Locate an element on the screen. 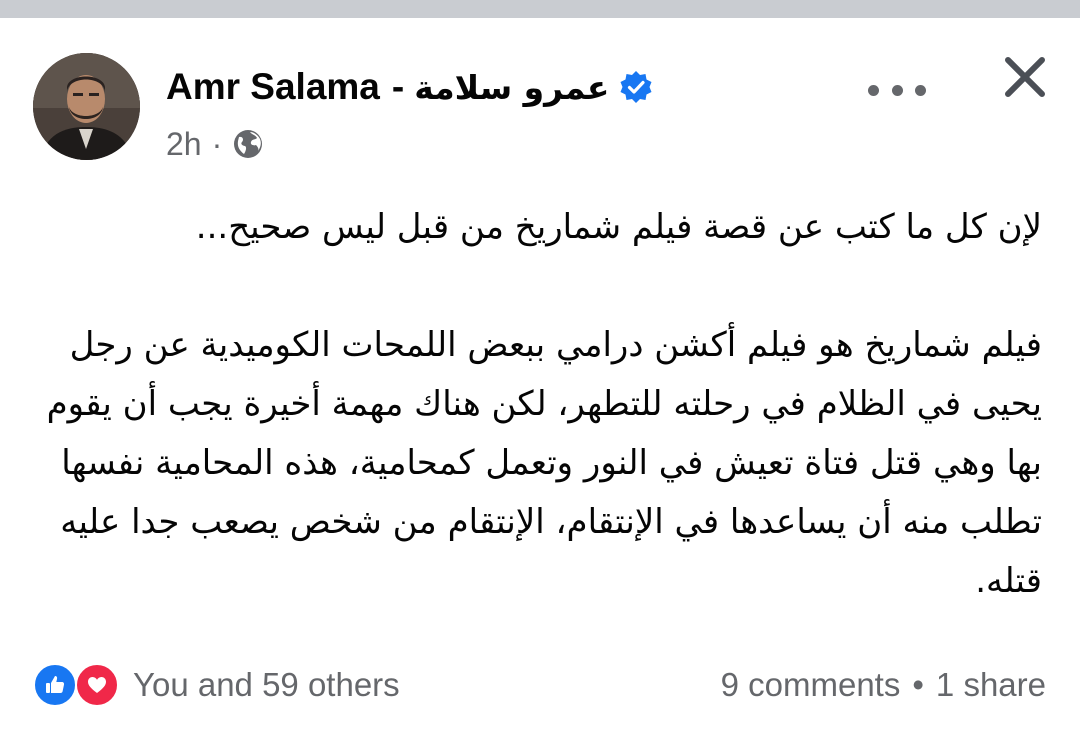 The height and width of the screenshot is (738, 1080). globe-icon is located at coordinates (248, 144).